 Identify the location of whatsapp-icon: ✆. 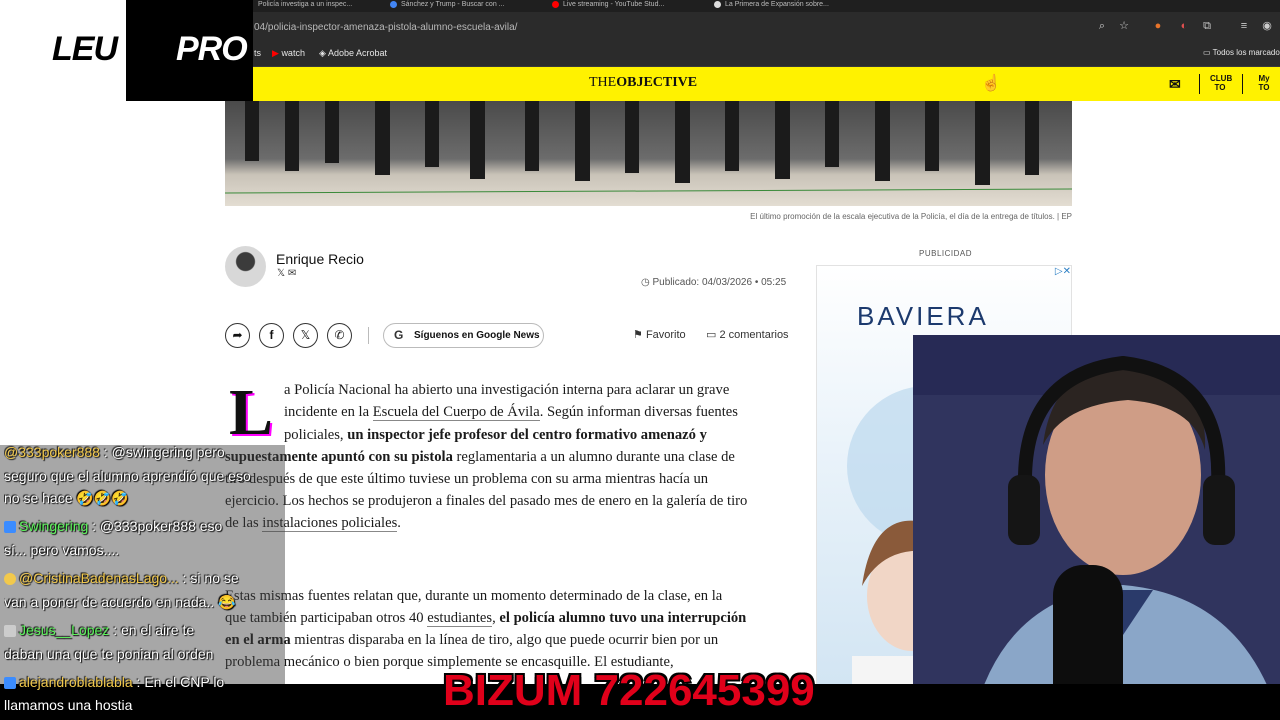
(339, 335).